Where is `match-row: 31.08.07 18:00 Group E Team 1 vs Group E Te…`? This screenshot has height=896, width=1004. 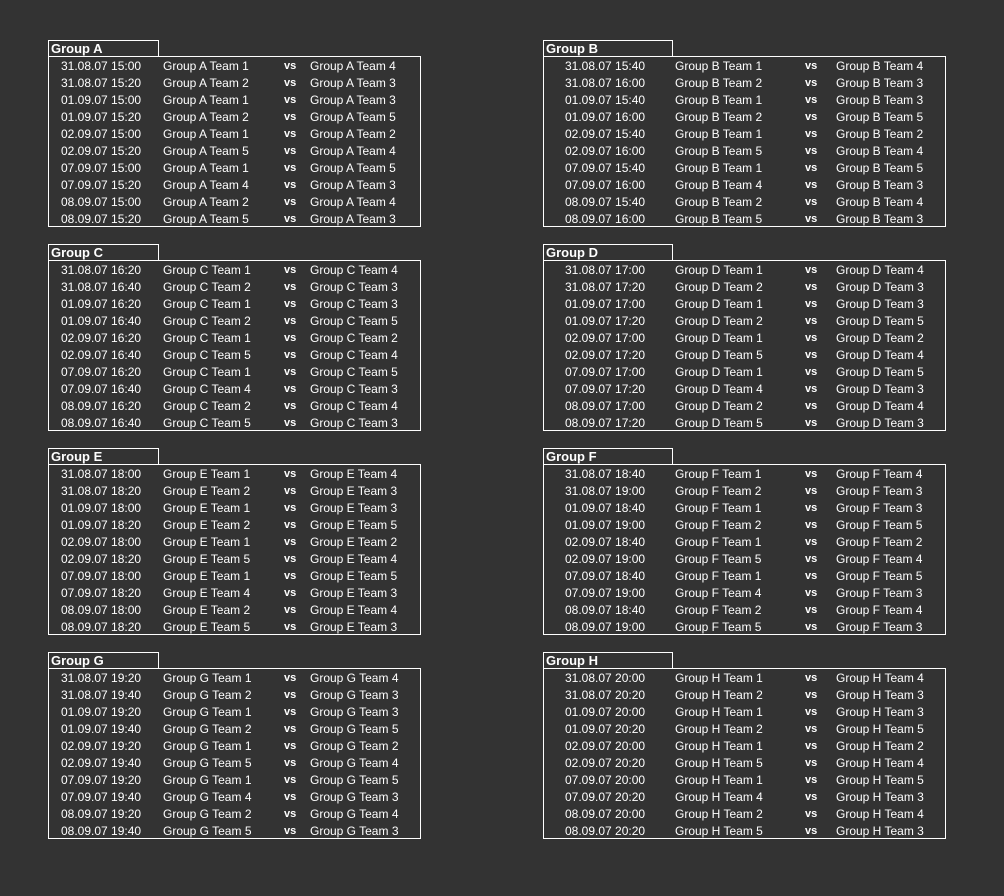 match-row: 31.08.07 18:00 Group E Team 1 vs Group E Te… is located at coordinates (234, 474).